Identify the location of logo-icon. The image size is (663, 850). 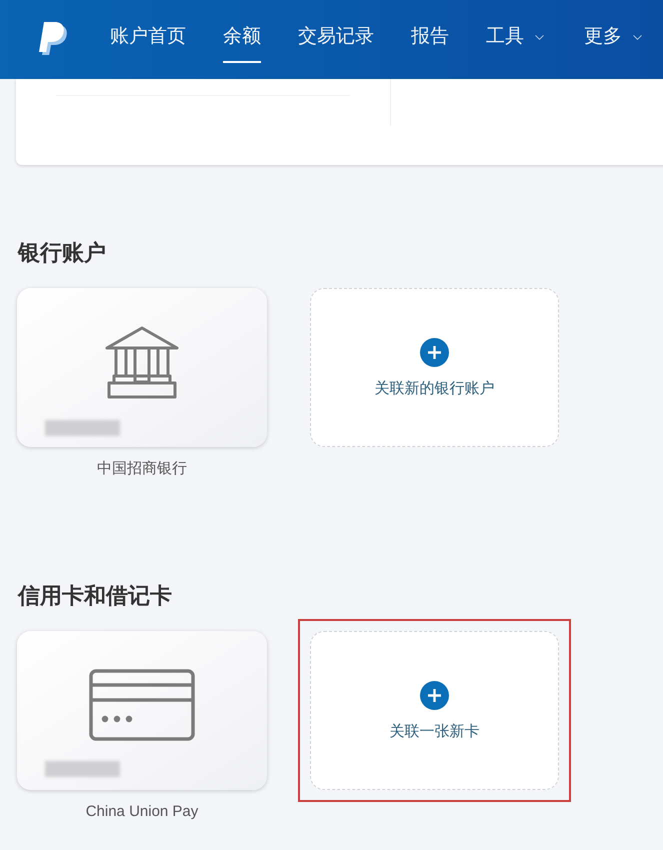
(53, 39).